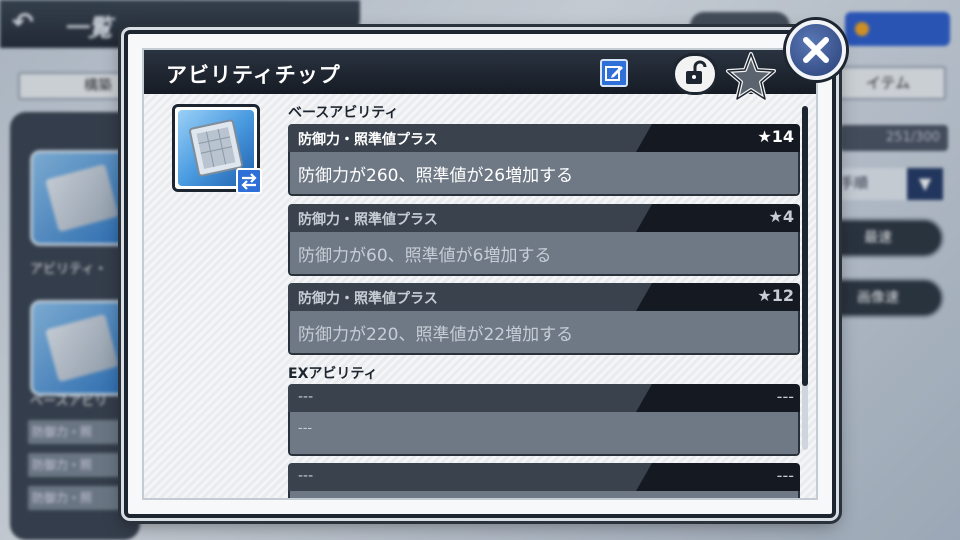  I want to click on scrollbar-track, so click(805, 278).